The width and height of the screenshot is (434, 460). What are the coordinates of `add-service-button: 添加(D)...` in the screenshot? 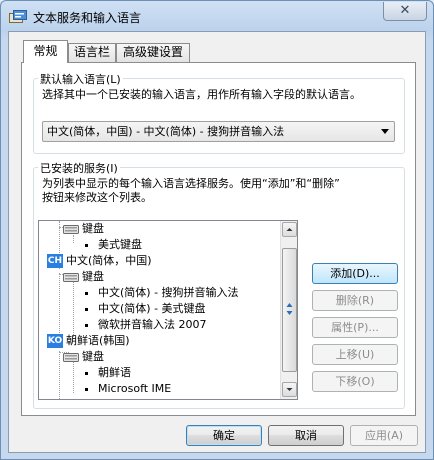 It's located at (355, 273).